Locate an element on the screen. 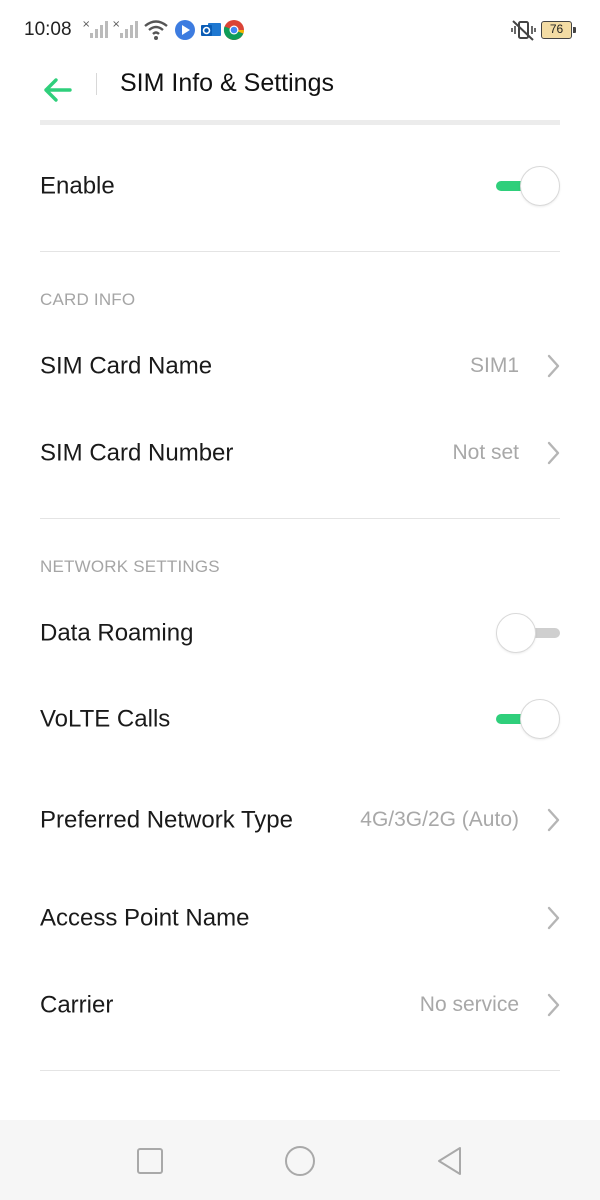 The height and width of the screenshot is (1200, 600). access-point-name-label: Access Point Name is located at coordinates (145, 918).